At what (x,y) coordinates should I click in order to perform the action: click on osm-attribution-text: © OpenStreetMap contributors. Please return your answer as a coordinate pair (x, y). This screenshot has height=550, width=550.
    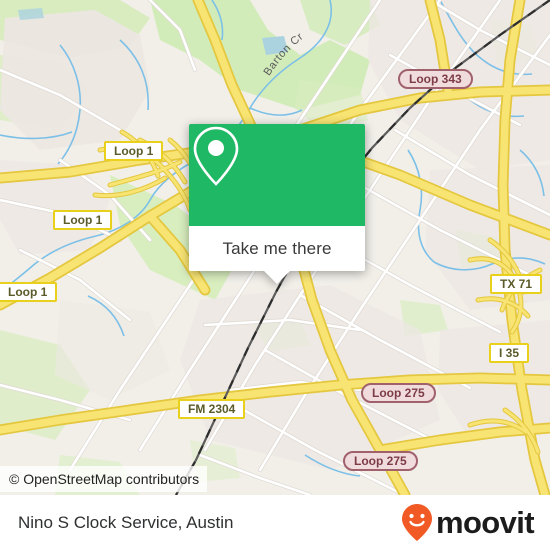
    Looking at the image, I should click on (104, 479).